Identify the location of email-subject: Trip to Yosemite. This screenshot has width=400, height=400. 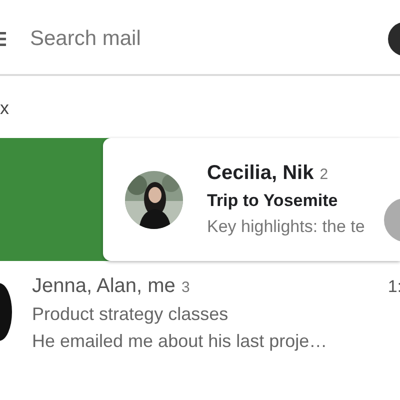
(273, 201).